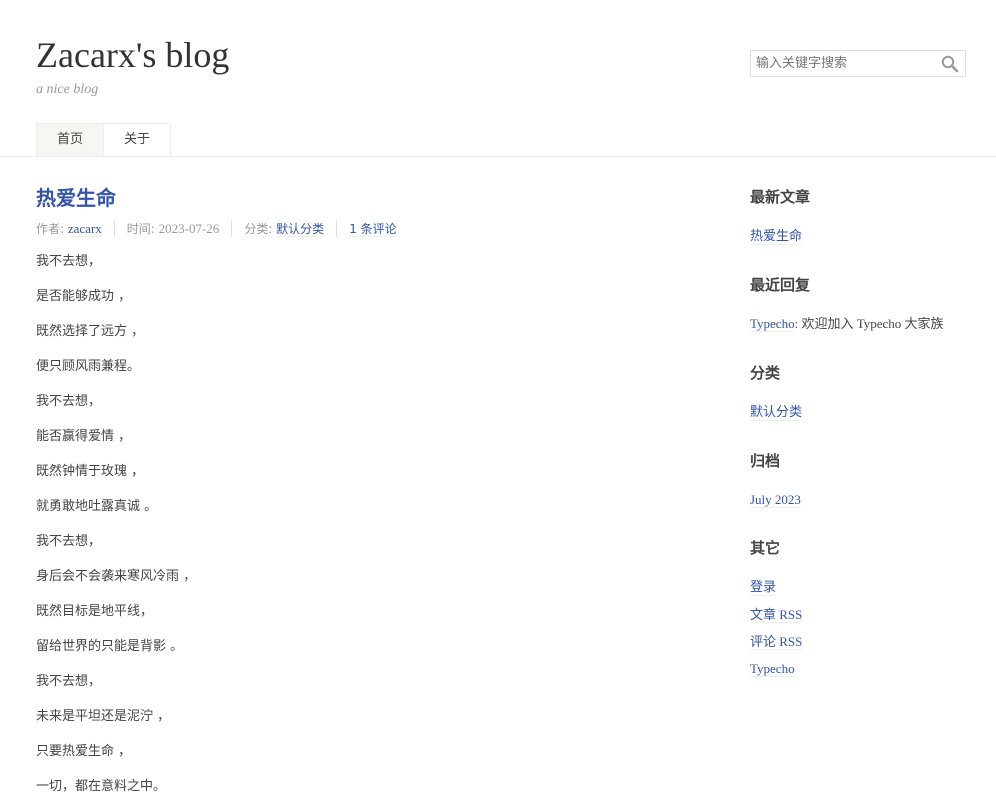  What do you see at coordinates (950, 64) in the screenshot?
I see `search-icon` at bounding box center [950, 64].